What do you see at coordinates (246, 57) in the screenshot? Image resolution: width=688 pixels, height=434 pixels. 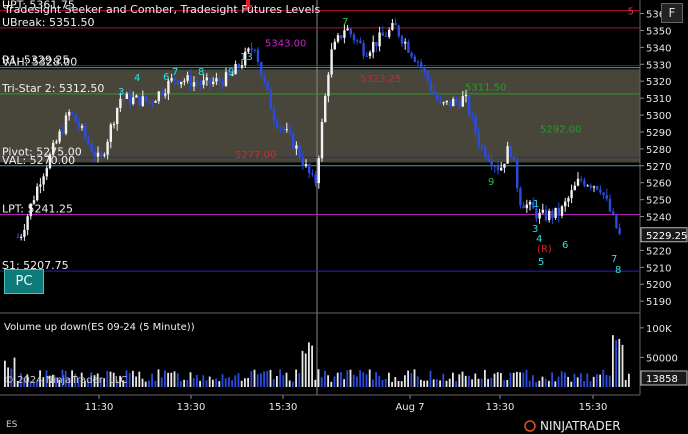 I see `setup-count: 13` at bounding box center [246, 57].